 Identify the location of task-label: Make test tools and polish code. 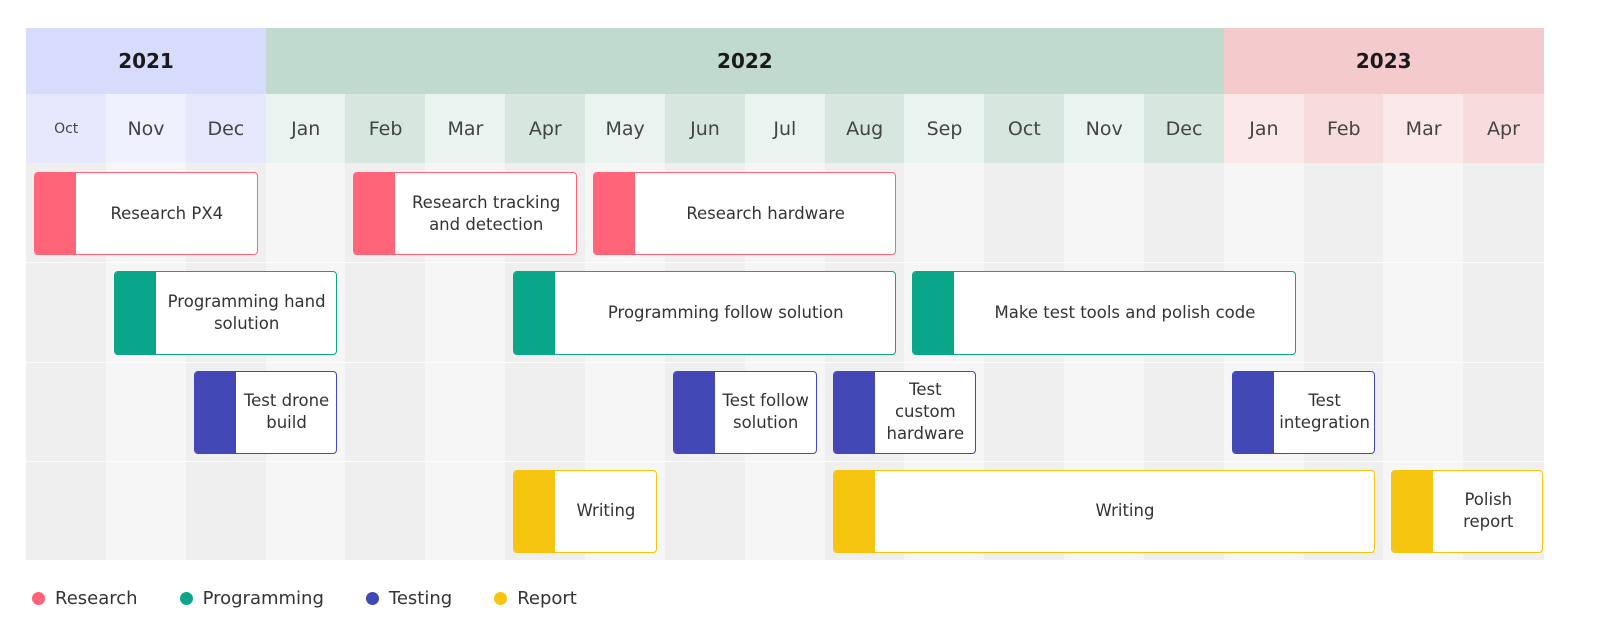
(1124, 312).